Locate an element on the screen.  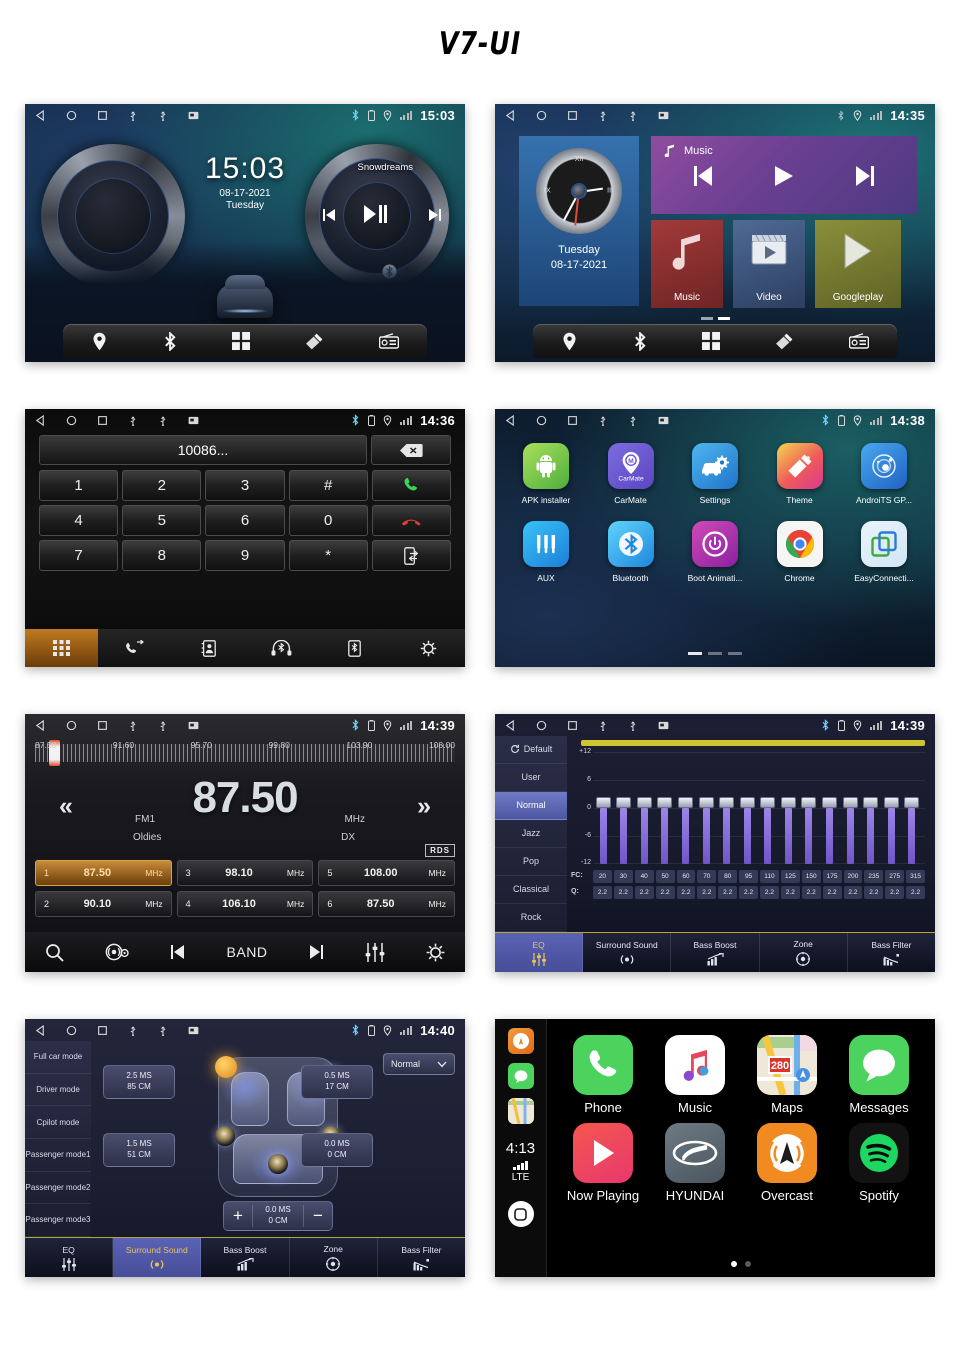
home-button is located at coordinates (520, 1214).